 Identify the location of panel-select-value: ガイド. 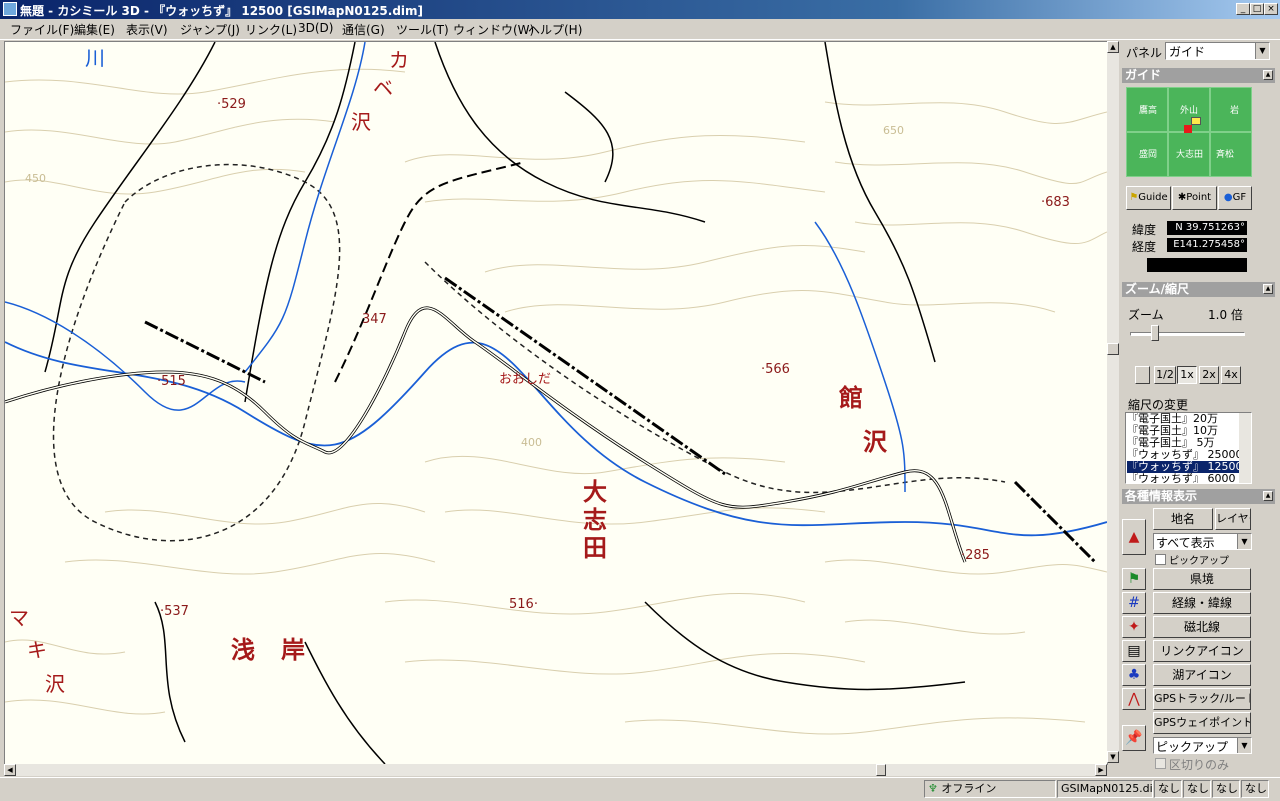
(1187, 52).